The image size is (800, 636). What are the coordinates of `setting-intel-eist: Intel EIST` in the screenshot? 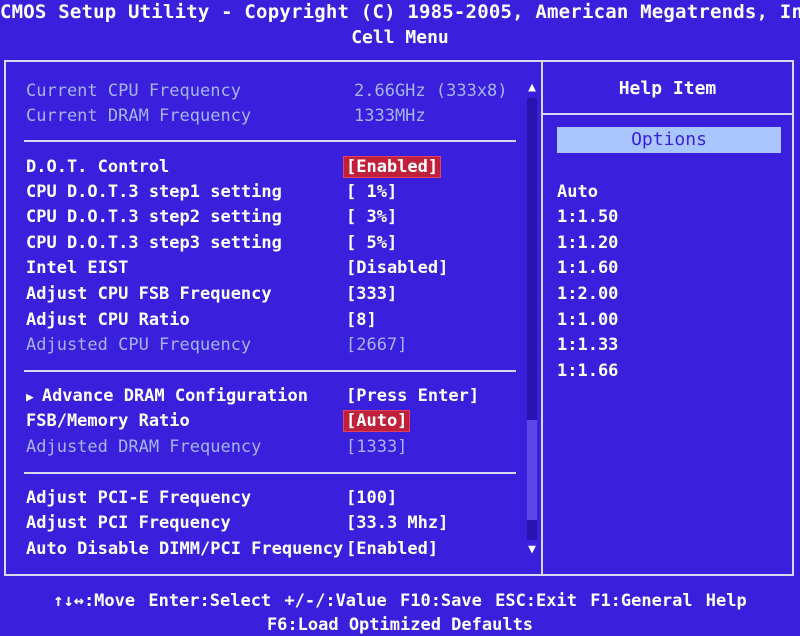 It's located at (77, 268).